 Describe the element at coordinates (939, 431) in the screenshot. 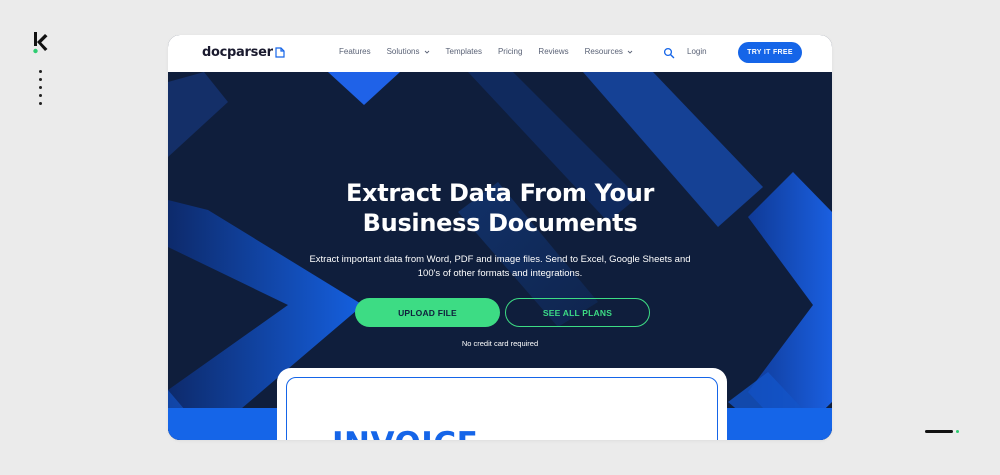

I see `bottom-line-decoration` at that location.